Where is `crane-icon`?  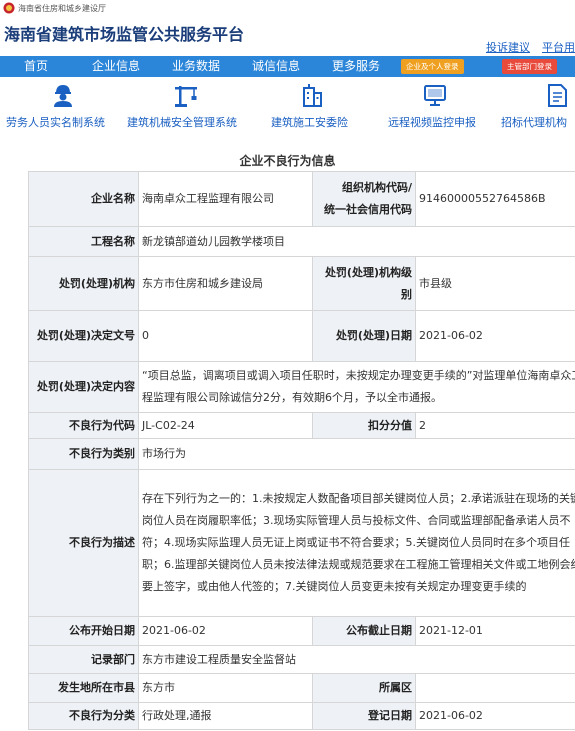 crane-icon is located at coordinates (186, 96).